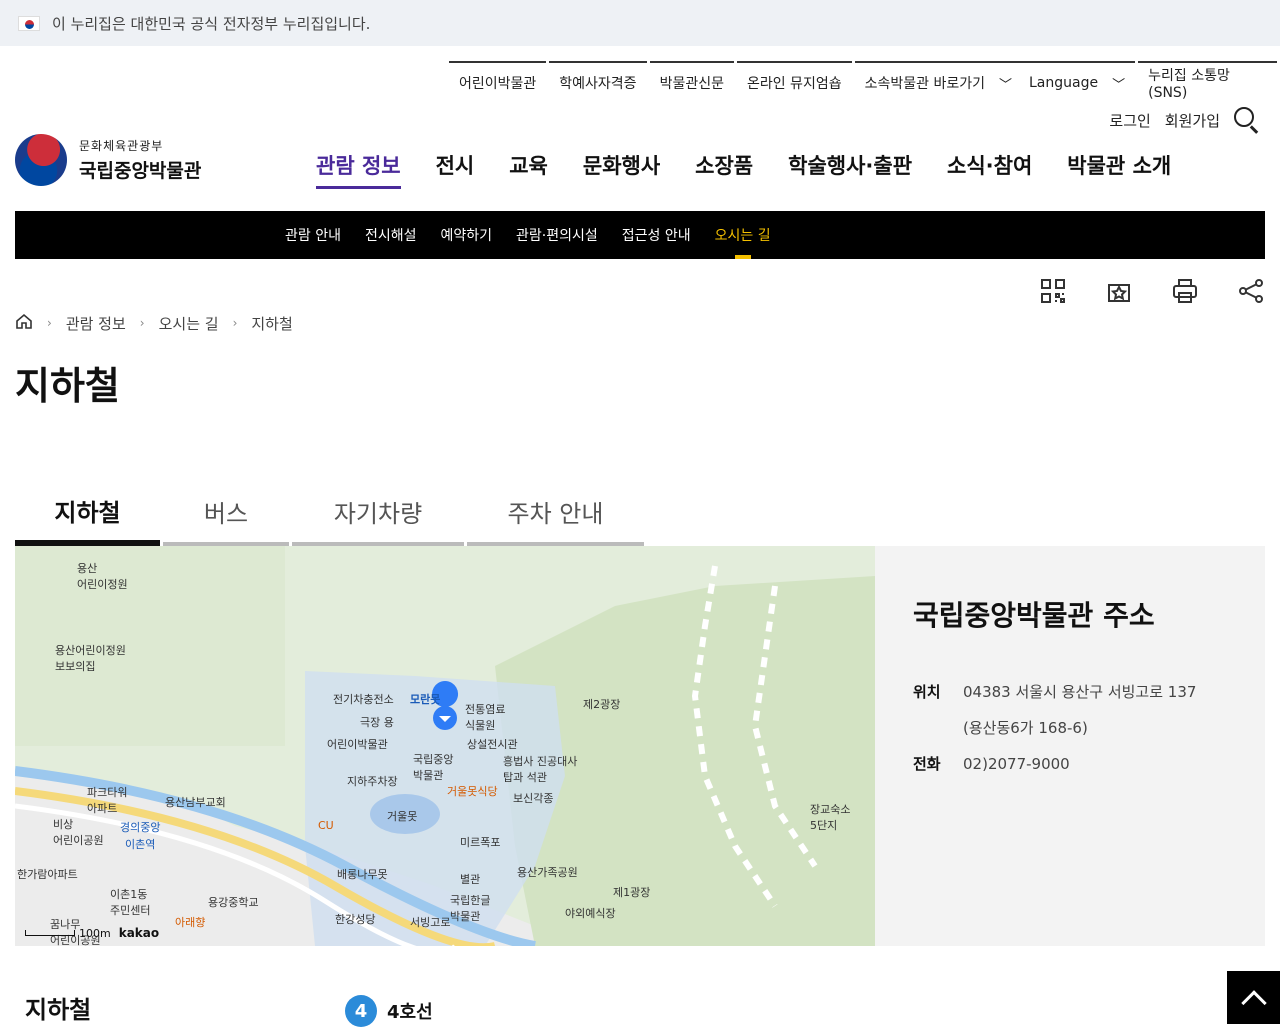 The height and width of the screenshot is (1027, 1280). What do you see at coordinates (467, 235) in the screenshot?
I see `subnav-reservation: 예약하기` at bounding box center [467, 235].